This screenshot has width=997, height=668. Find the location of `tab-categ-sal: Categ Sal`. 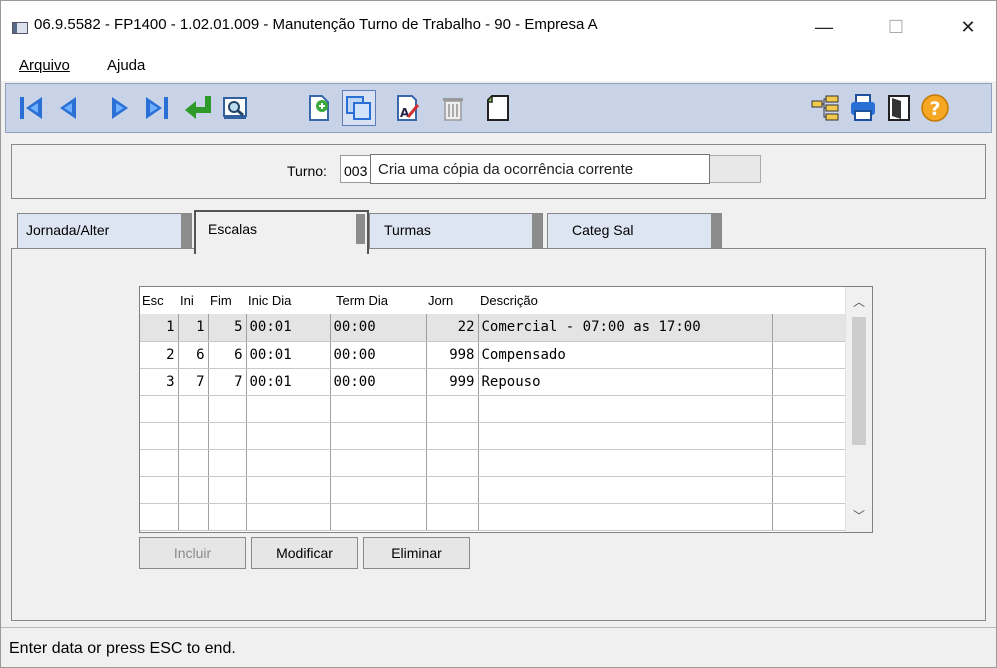

tab-categ-sal: Categ Sal is located at coordinates (634, 231).